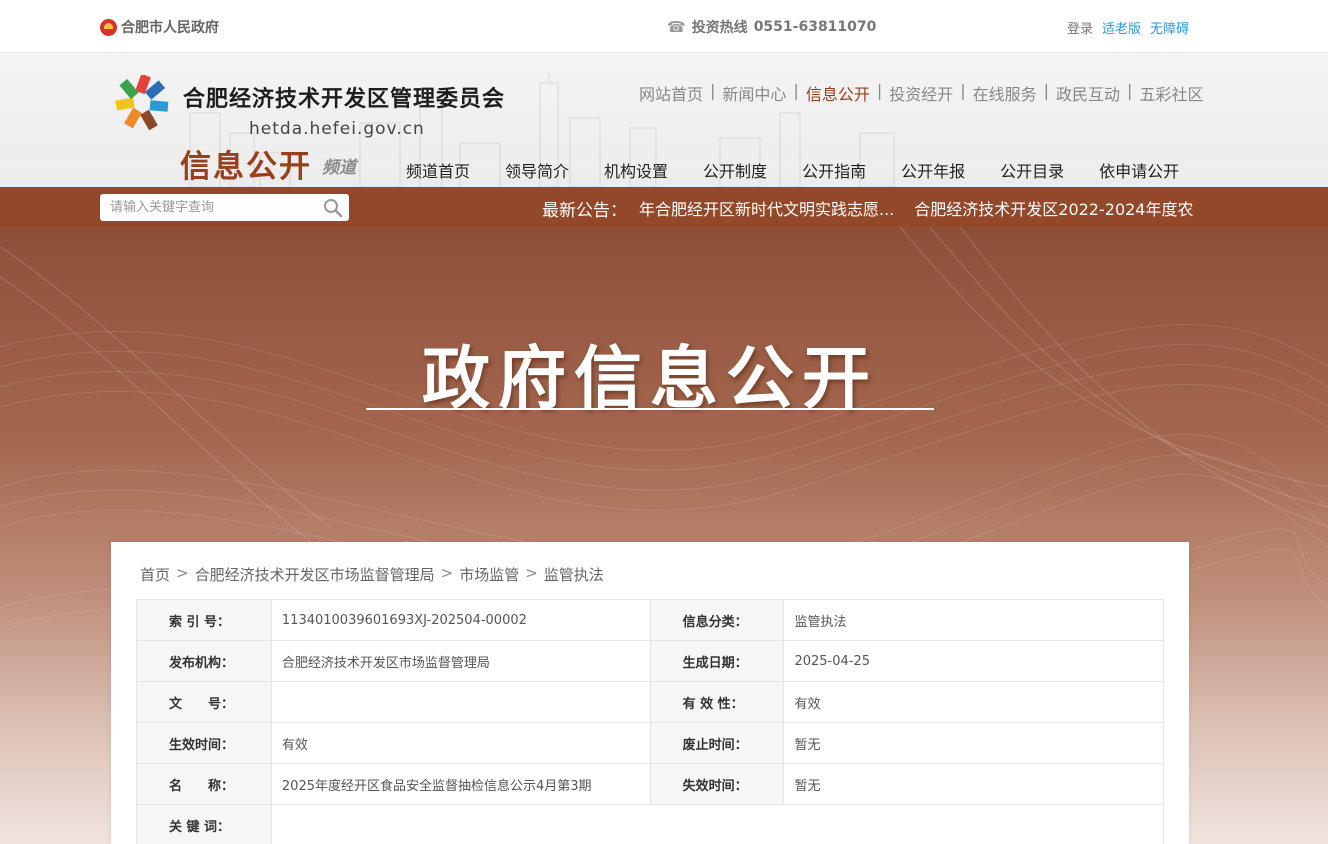 The height and width of the screenshot is (844, 1328). I want to click on search-box, so click(224, 207).